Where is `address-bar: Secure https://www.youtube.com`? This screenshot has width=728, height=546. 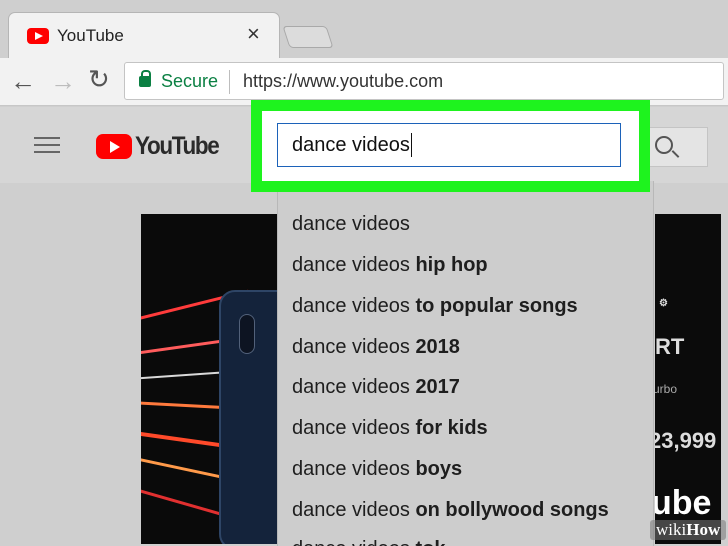 address-bar: Secure https://www.youtube.com is located at coordinates (424, 81).